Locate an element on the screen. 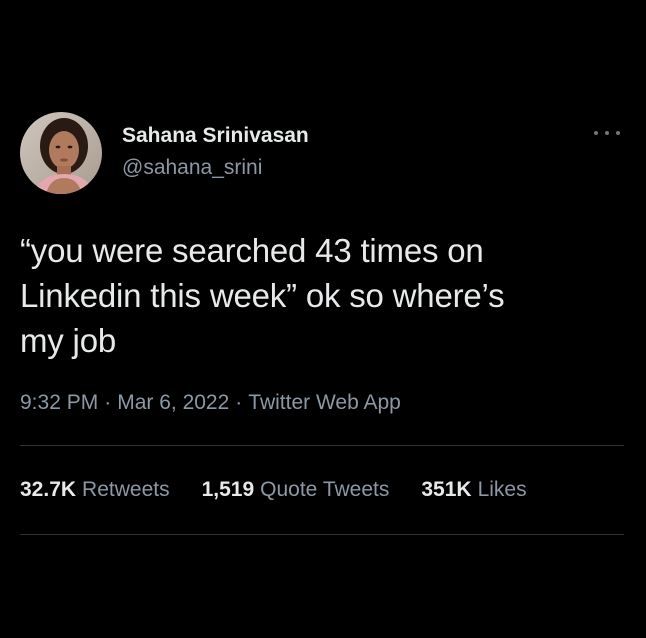  user-names: Sahana Srinivasan @sahana_srini is located at coordinates (215, 152).